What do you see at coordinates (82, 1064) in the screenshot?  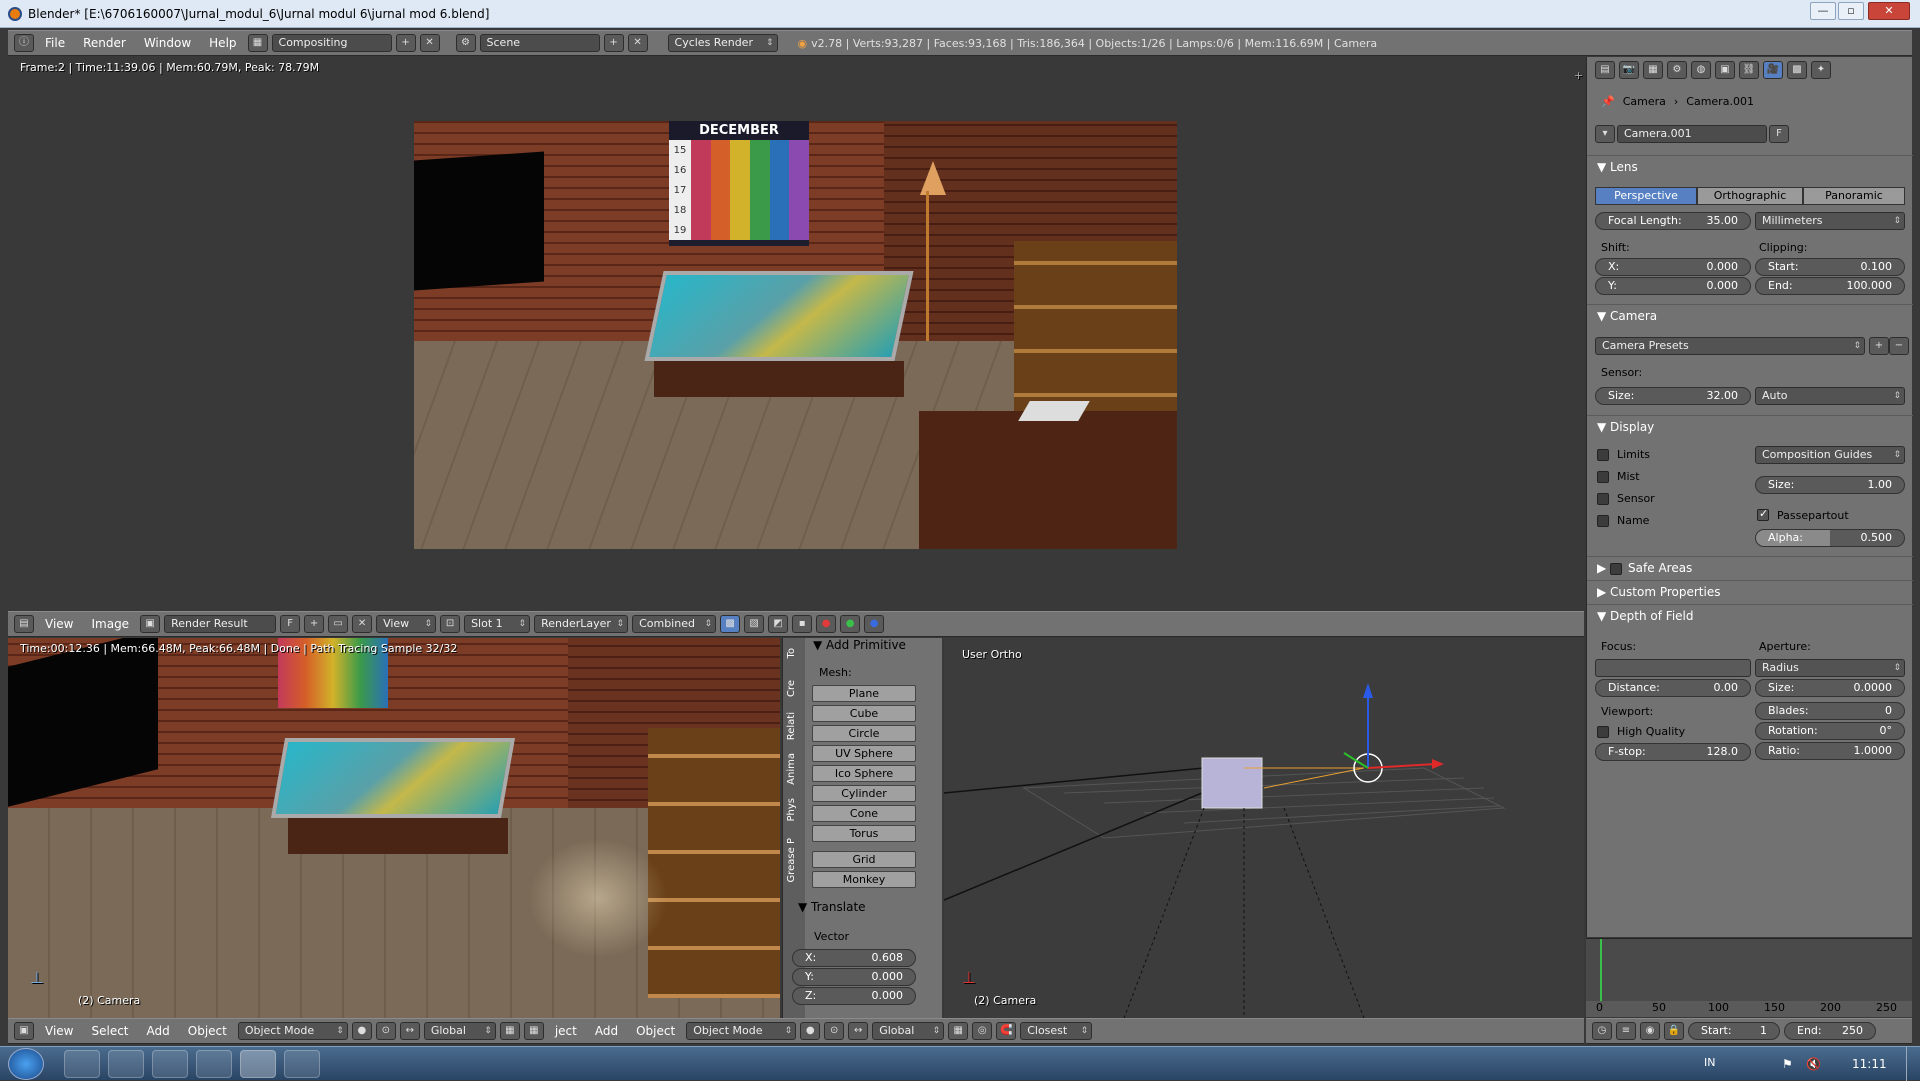 I see `internet-explorer-icon` at bounding box center [82, 1064].